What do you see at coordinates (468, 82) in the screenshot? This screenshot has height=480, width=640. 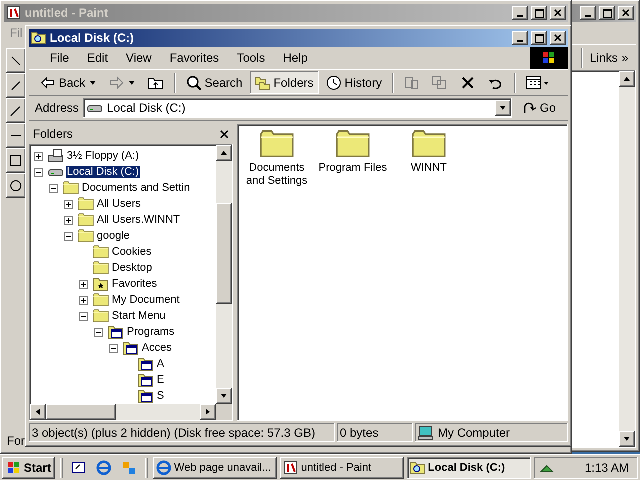 I see `delete-icon` at bounding box center [468, 82].